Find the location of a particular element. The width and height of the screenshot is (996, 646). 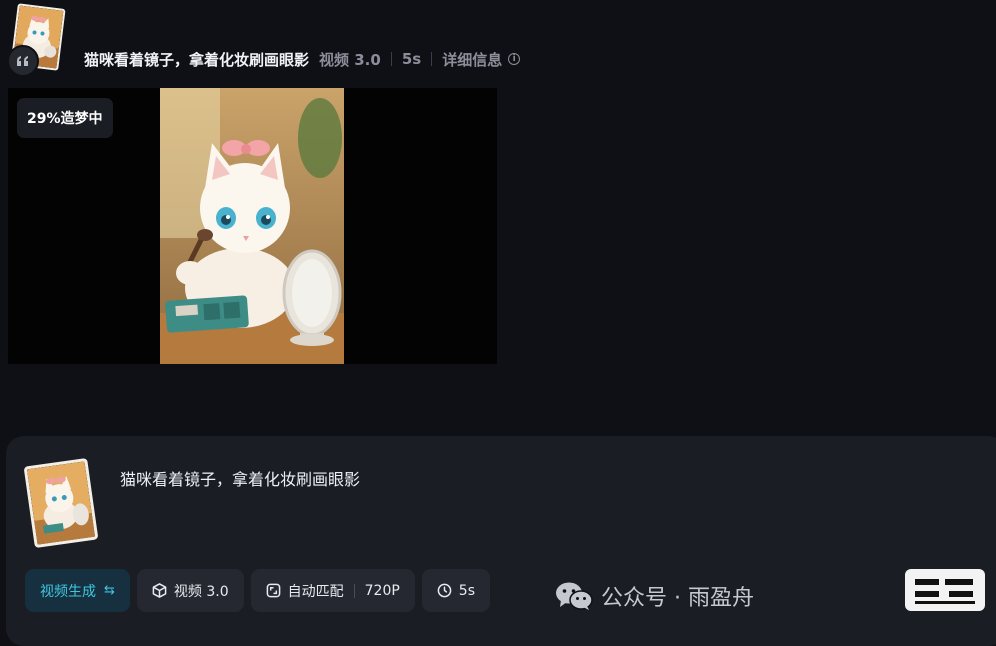

clock-icon is located at coordinates (444, 590).